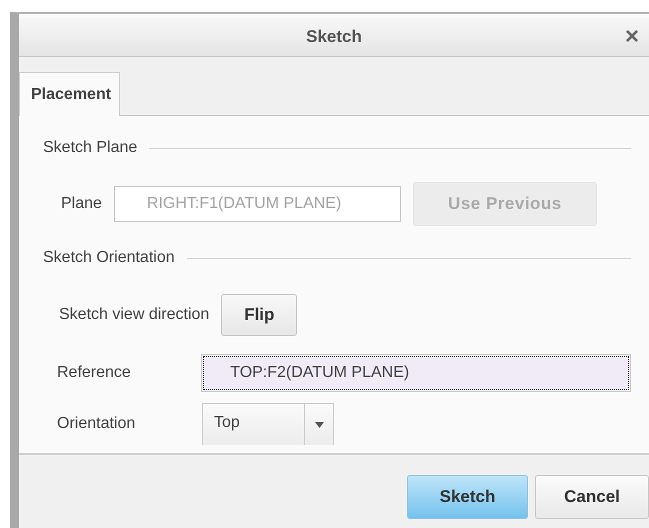  Describe the element at coordinates (416, 373) in the screenshot. I see `reference-field: TOP:F2(DATUM PLANE)` at that location.